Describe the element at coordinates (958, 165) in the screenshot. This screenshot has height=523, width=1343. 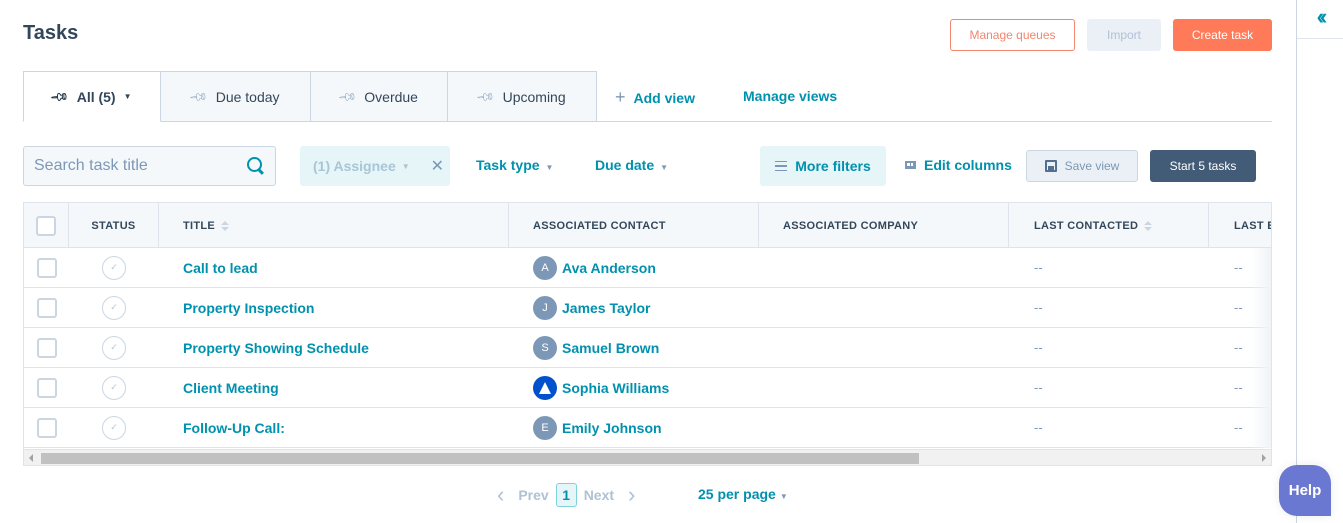
I see `edit-columns-button: Edit columns` at that location.